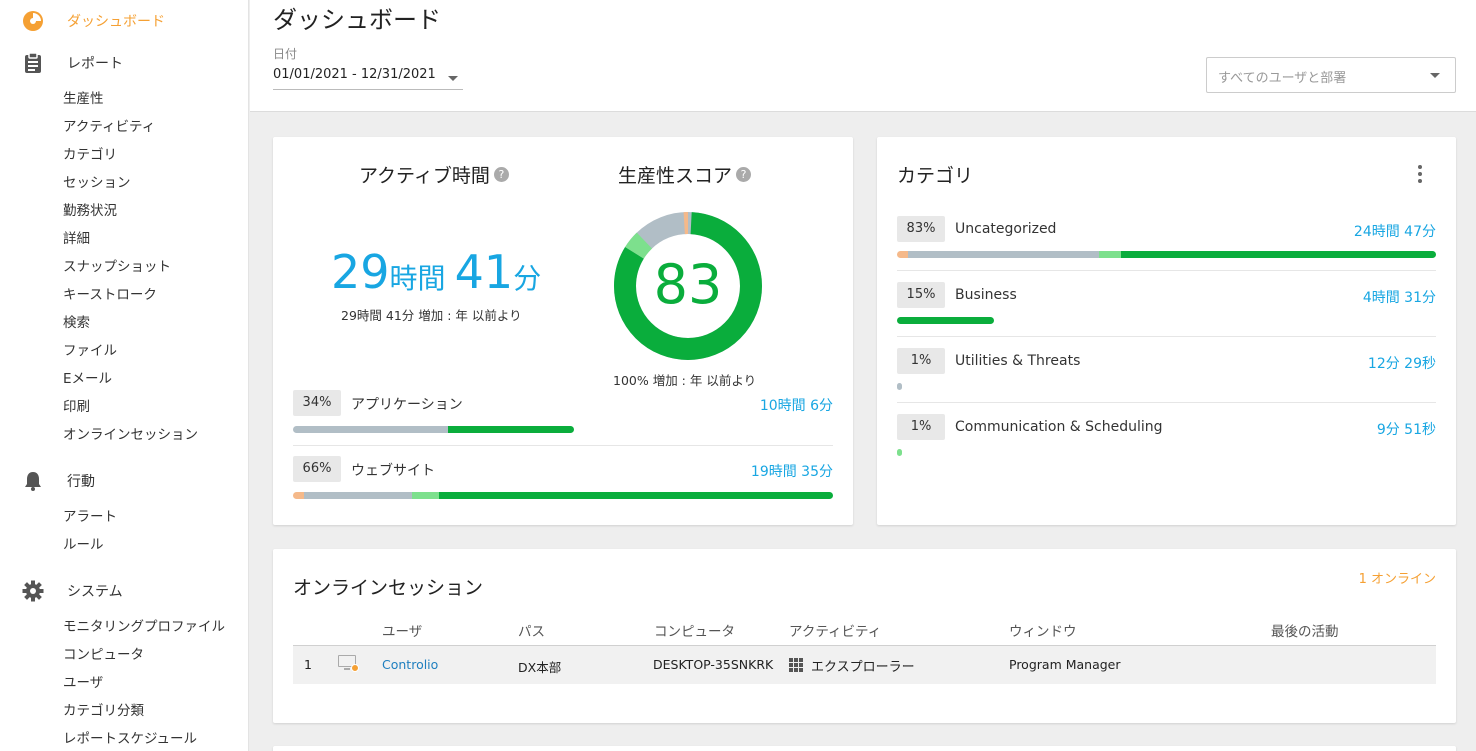  I want to click on sidebar-subitem-search: 検索, so click(76, 323).